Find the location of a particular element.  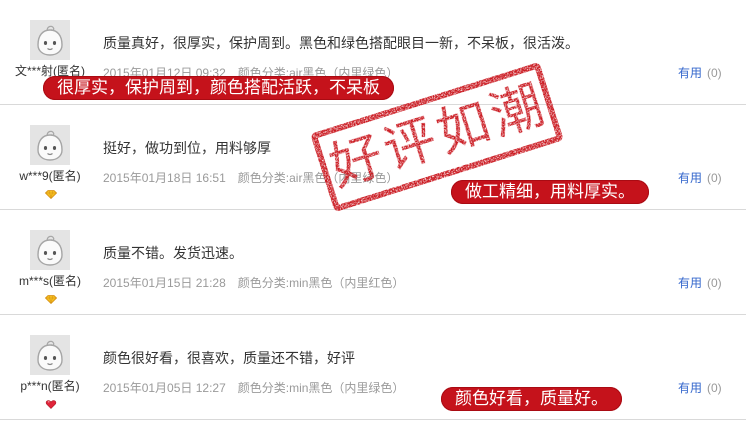

color-category: 颜色分类:min黑色（内里绿色） is located at coordinates (321, 388).